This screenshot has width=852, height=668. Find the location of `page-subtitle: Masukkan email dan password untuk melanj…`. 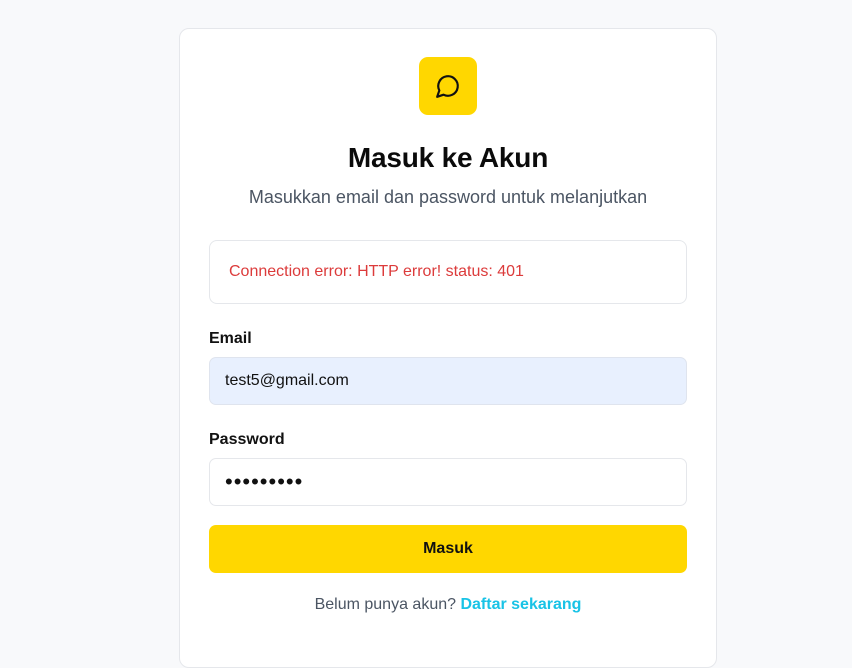

page-subtitle: Masukkan email dan password untuk melanj… is located at coordinates (448, 197).